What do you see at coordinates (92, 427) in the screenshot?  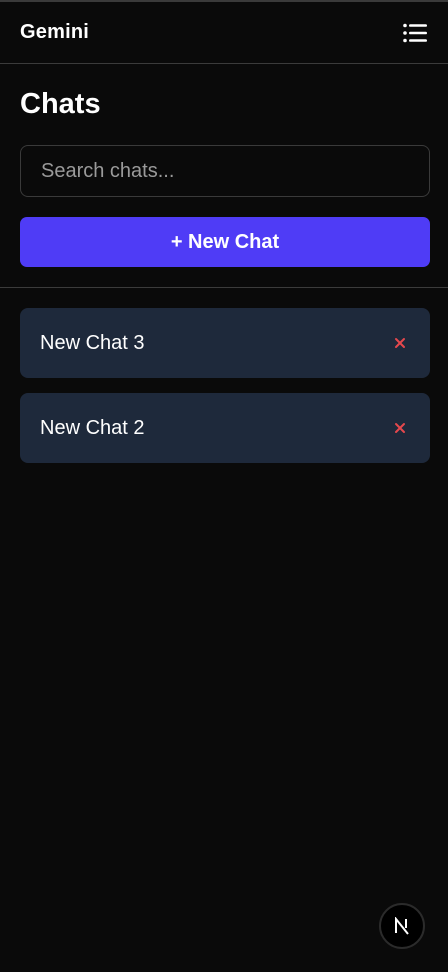 I see `chat-title: New Chat 2` at bounding box center [92, 427].